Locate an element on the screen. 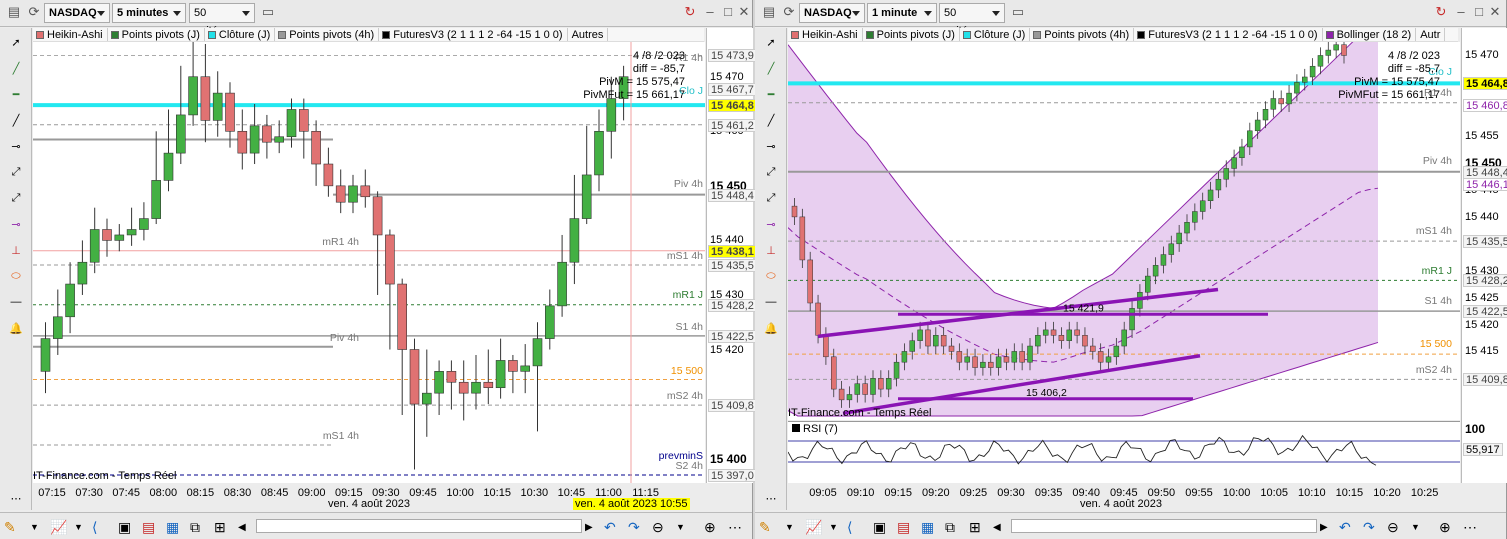  indicator-5: Bollinger (18 2) is located at coordinates (1370, 34).